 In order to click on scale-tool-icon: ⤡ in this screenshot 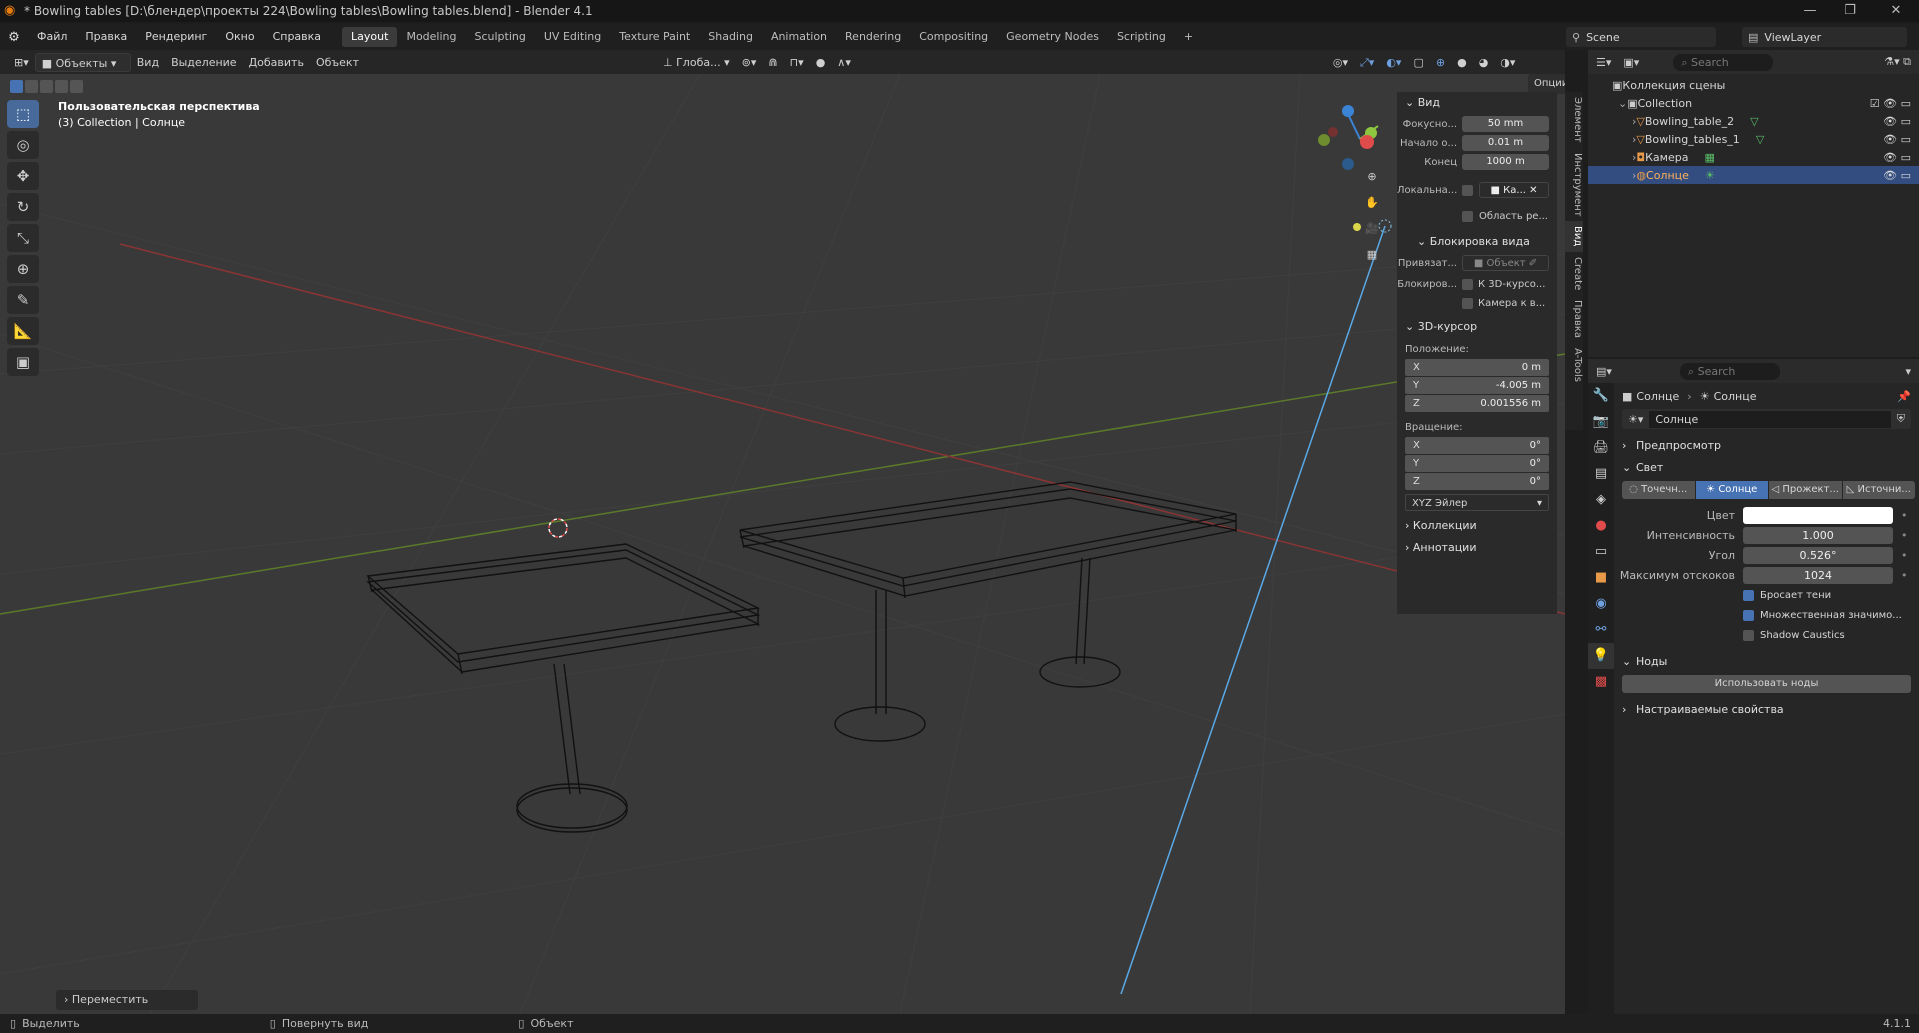, I will do `click(23, 238)`.